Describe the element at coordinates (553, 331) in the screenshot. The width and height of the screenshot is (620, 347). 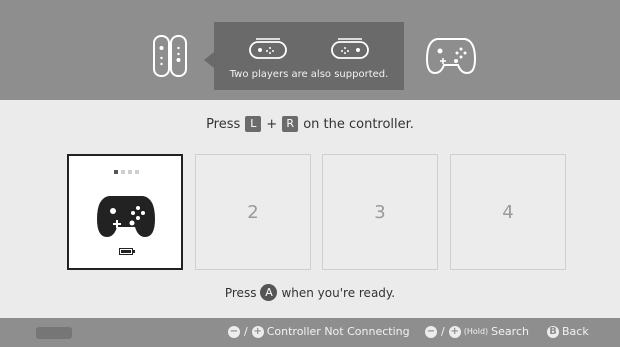
I see `b-button-icon: B` at that location.